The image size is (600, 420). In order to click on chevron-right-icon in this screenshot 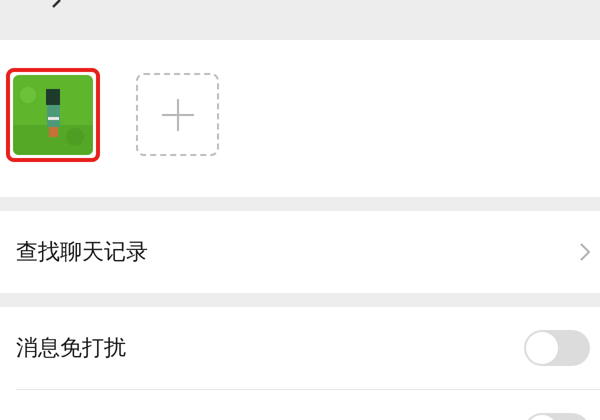, I will do `click(585, 252)`.